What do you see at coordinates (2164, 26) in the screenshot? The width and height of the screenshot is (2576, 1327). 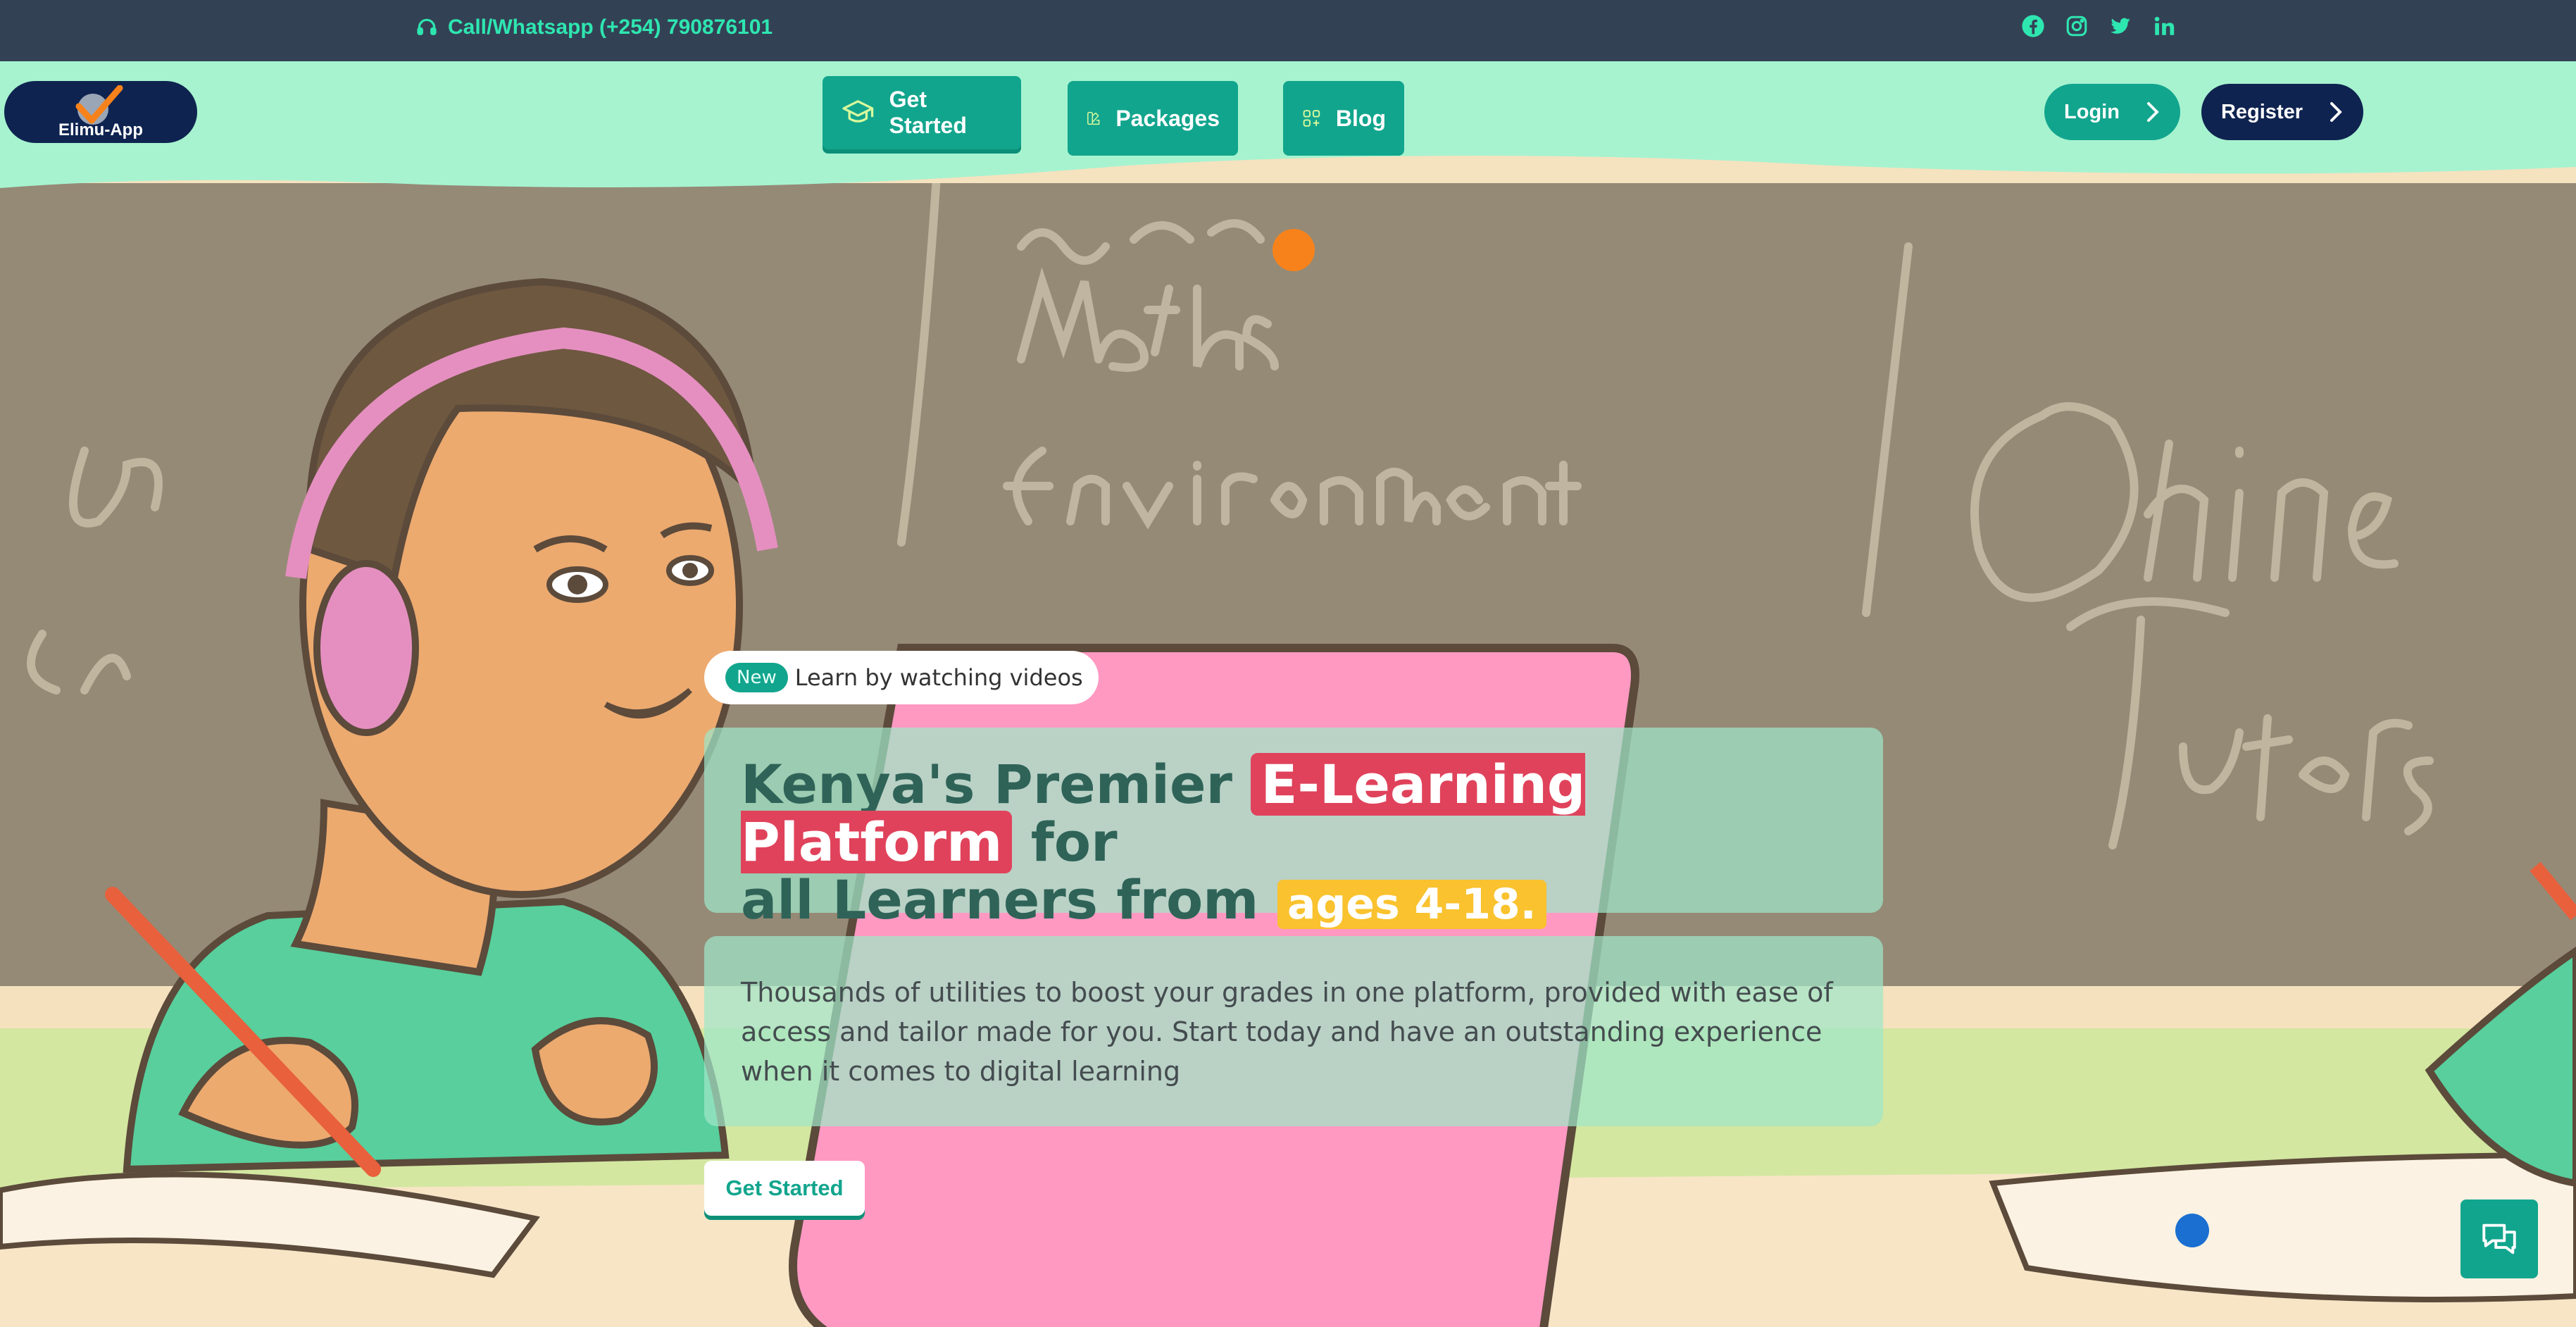 I see `linkedin-icon` at bounding box center [2164, 26].